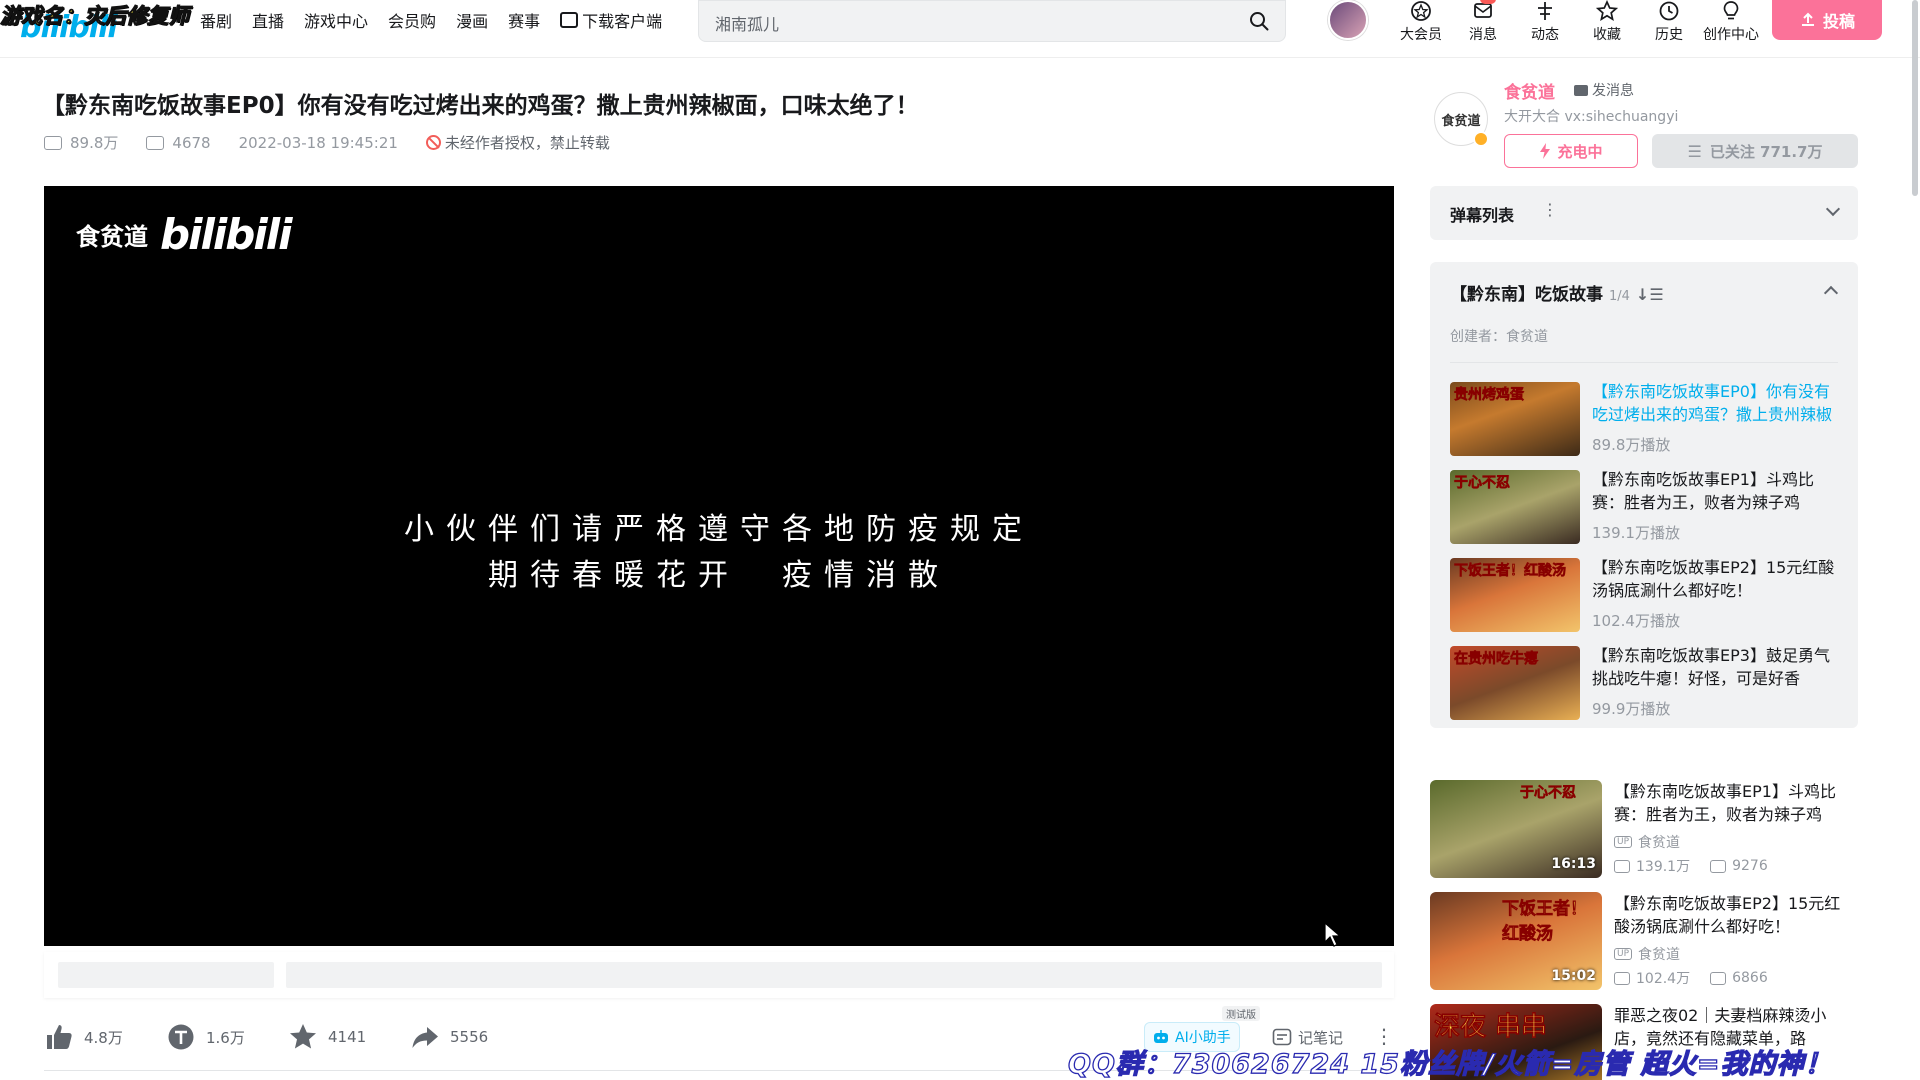 The height and width of the screenshot is (1080, 1920). I want to click on nav-bangumi: 番剧, so click(216, 20).